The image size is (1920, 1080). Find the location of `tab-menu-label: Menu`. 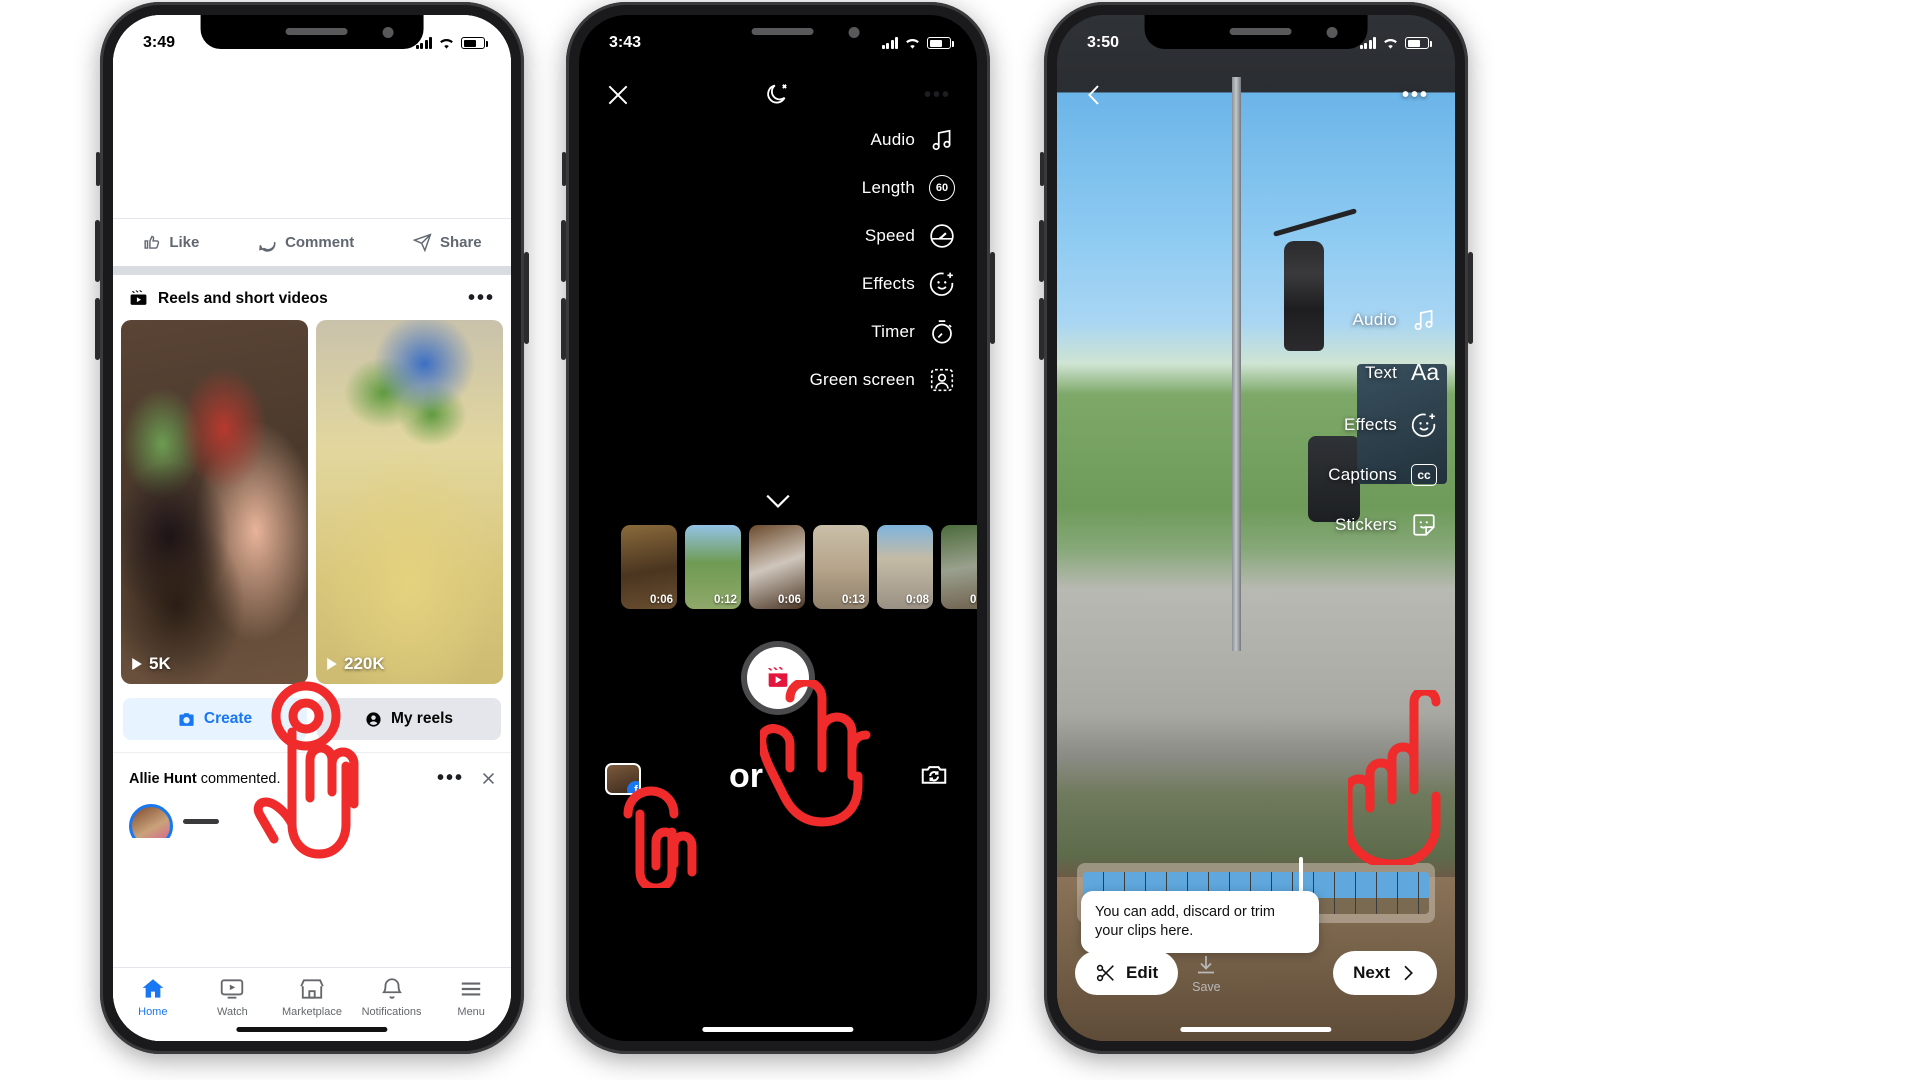

tab-menu-label: Menu is located at coordinates (471, 1012).